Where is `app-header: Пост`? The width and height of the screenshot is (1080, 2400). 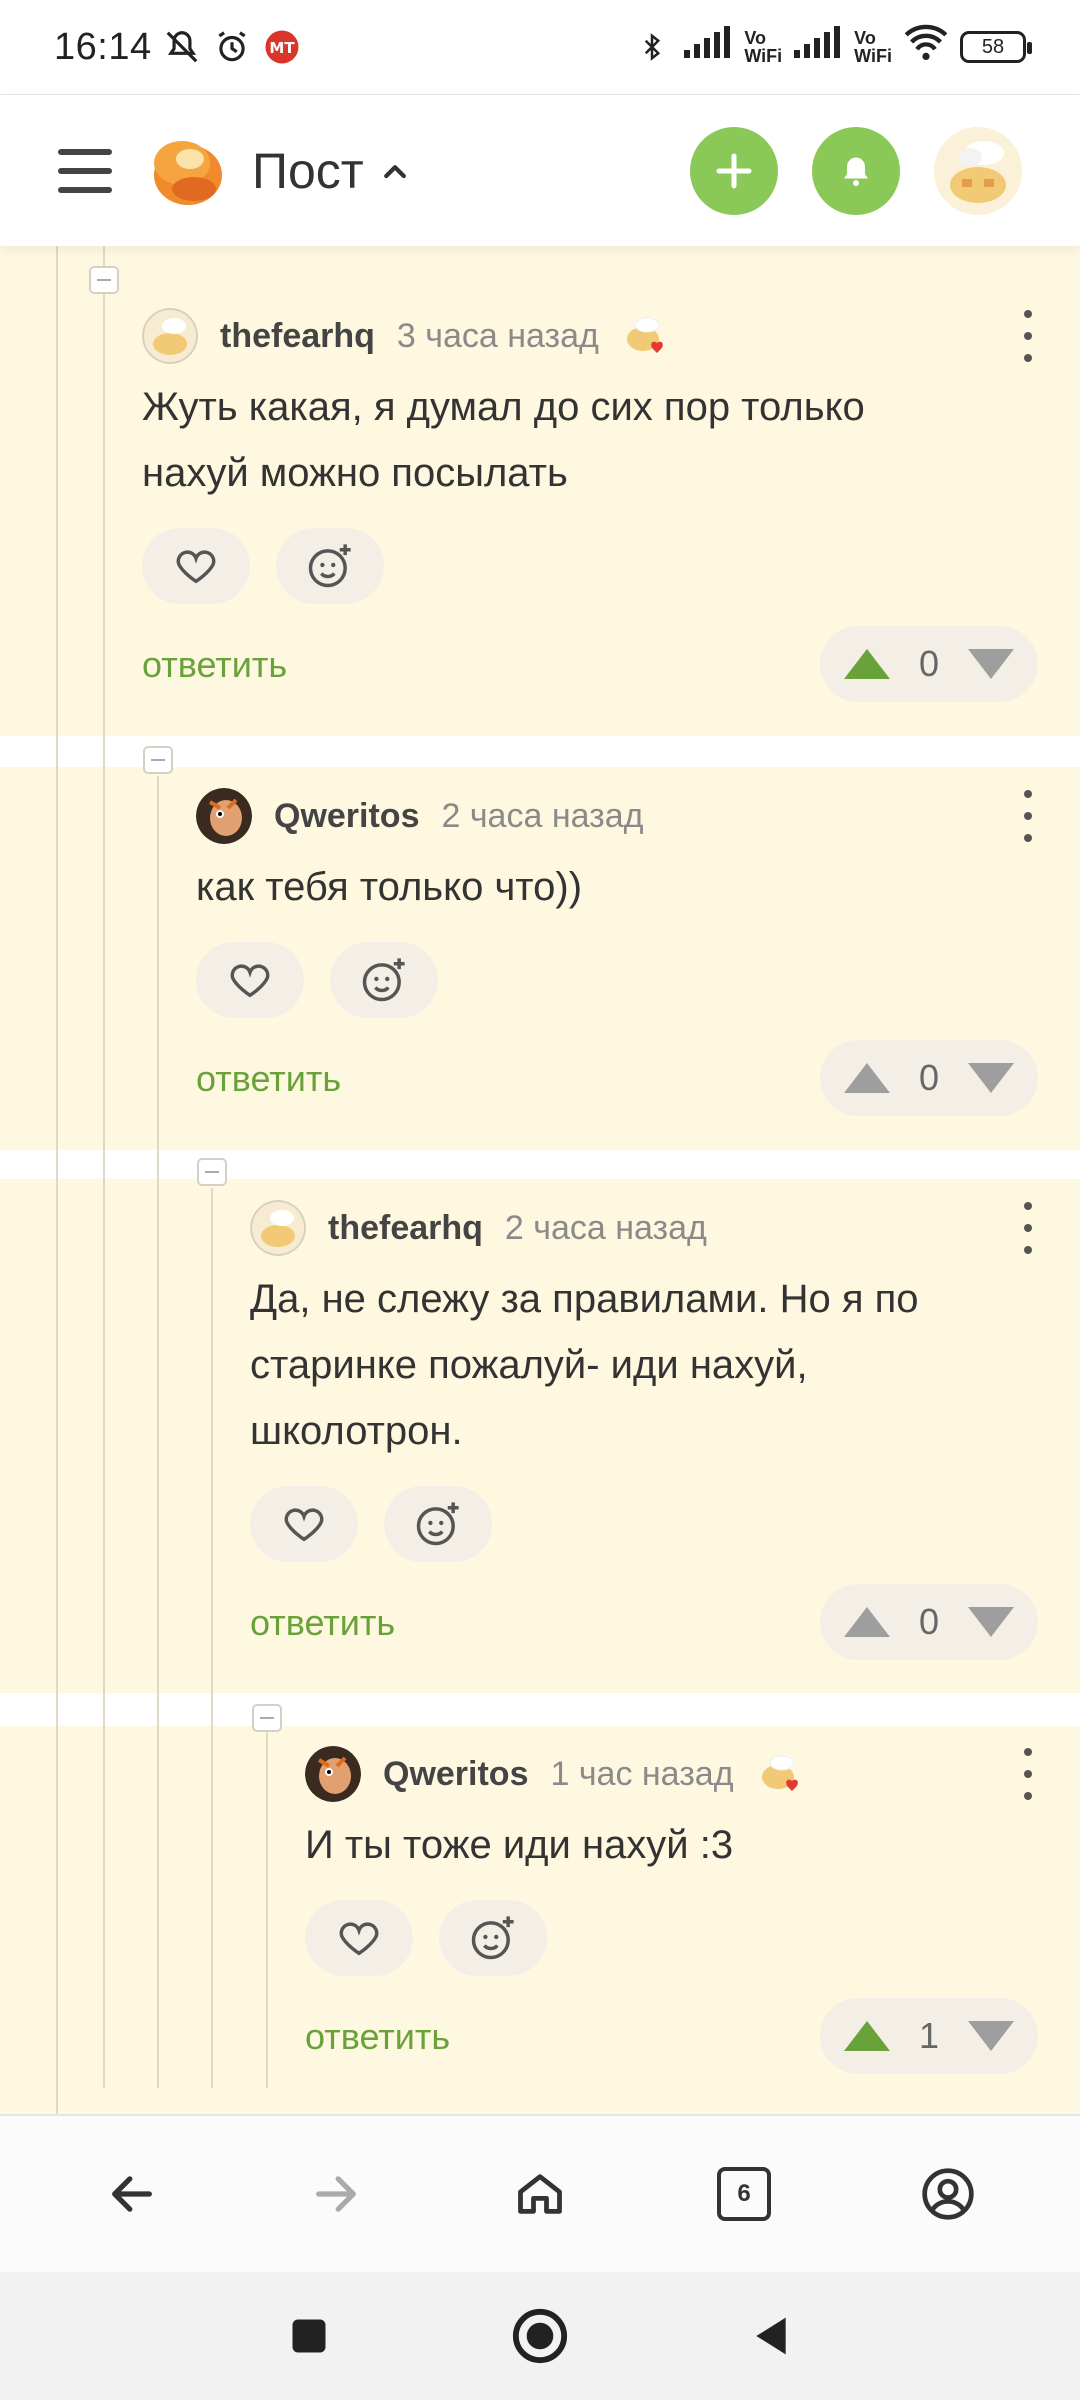
app-header: Пост is located at coordinates (540, 170).